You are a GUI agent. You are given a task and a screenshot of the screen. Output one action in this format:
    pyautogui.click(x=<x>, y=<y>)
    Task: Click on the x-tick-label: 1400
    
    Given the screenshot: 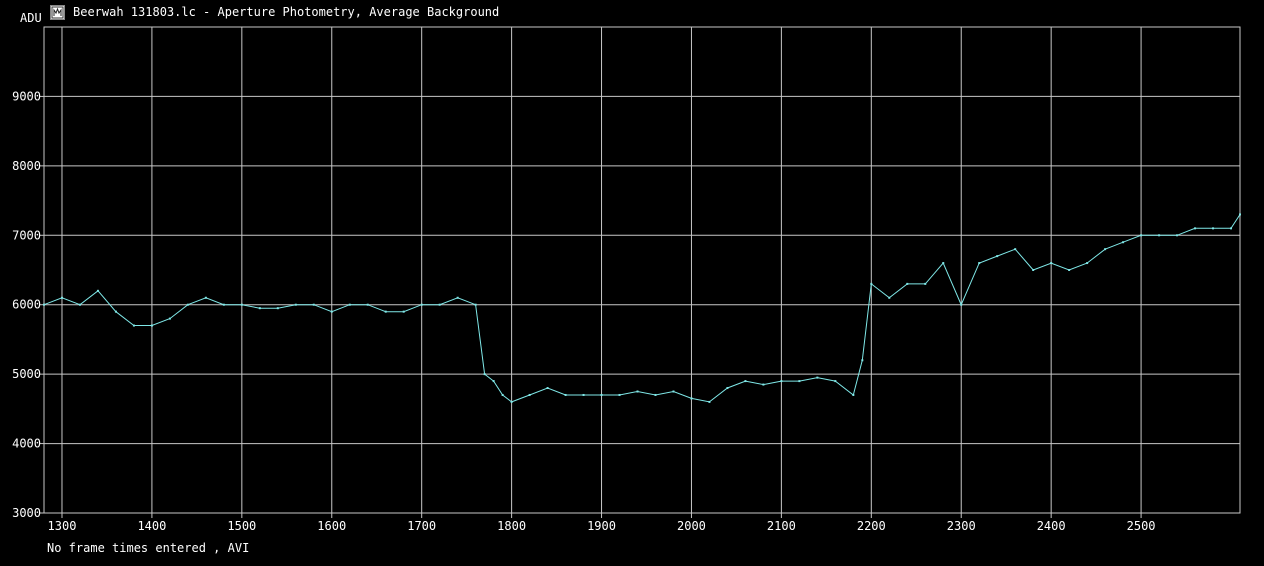 What is the action you would take?
    pyautogui.click(x=151, y=526)
    